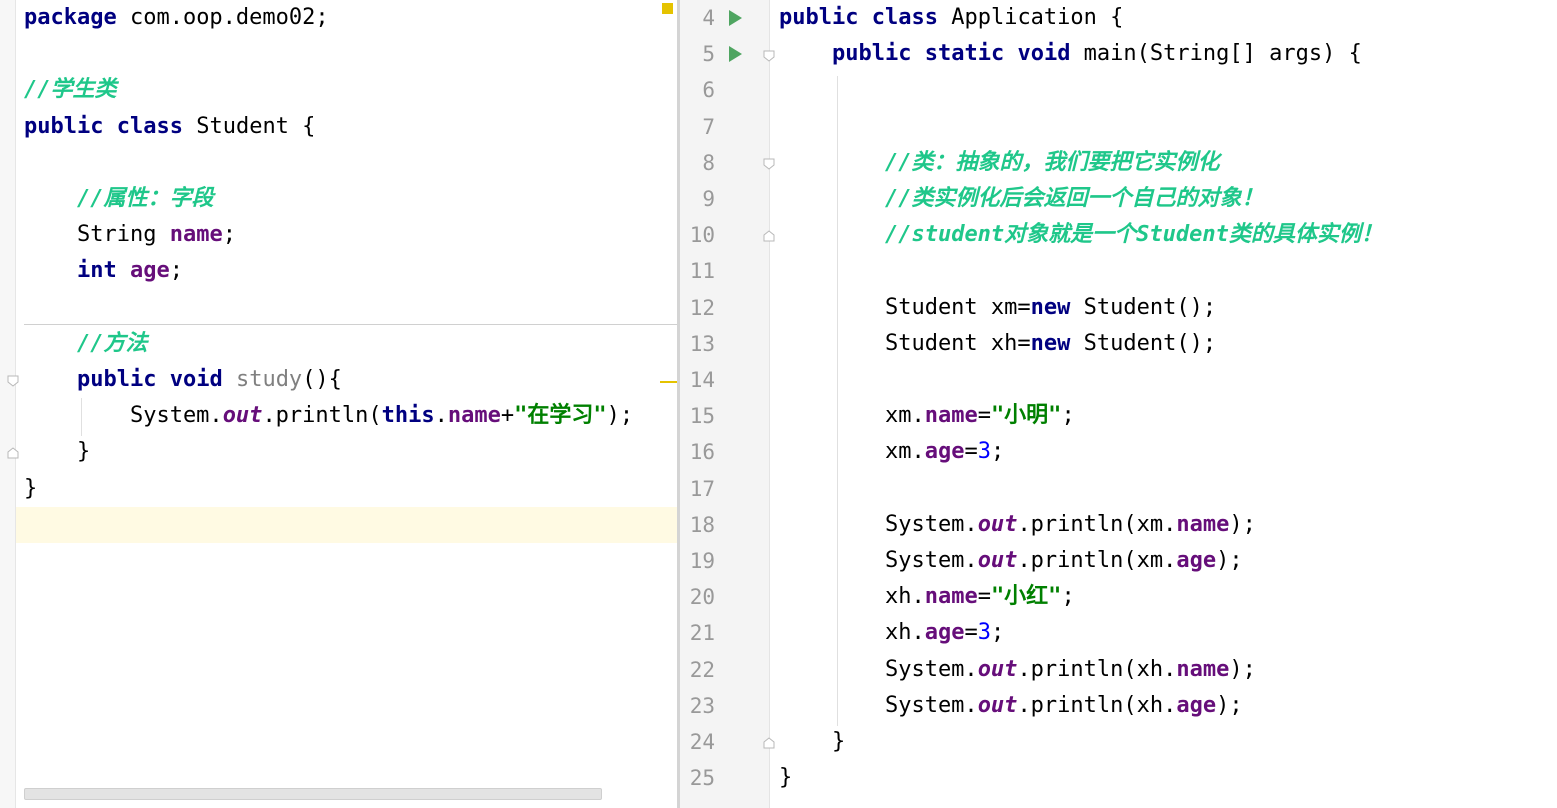 The height and width of the screenshot is (808, 1557). I want to click on code-line: public static void main(String[] args) {, so click(1070, 54).